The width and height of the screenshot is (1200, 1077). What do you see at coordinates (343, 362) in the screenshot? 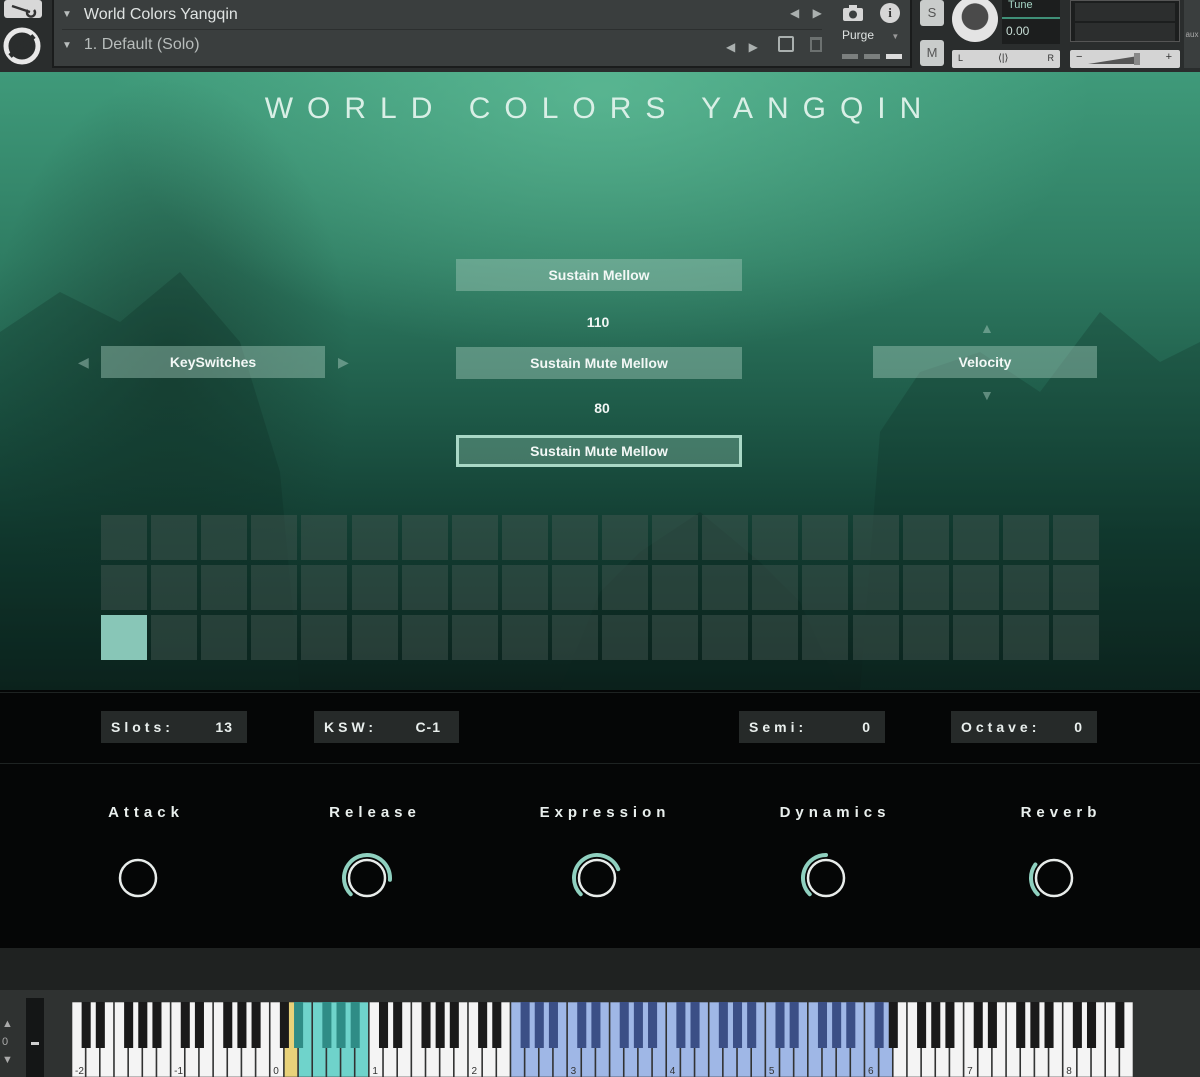
I see `keyswitches-next-arrow-icon: ▶` at bounding box center [343, 362].